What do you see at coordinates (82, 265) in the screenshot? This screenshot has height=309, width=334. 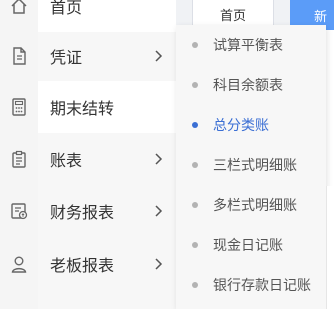 I see `menu-item-label: 老板报表` at bounding box center [82, 265].